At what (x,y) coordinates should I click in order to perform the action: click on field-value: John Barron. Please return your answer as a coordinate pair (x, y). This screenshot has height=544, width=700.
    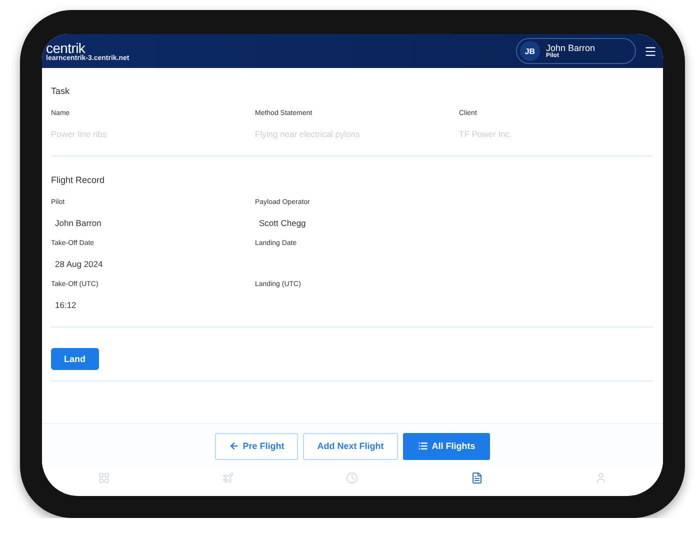
    Looking at the image, I should click on (78, 223).